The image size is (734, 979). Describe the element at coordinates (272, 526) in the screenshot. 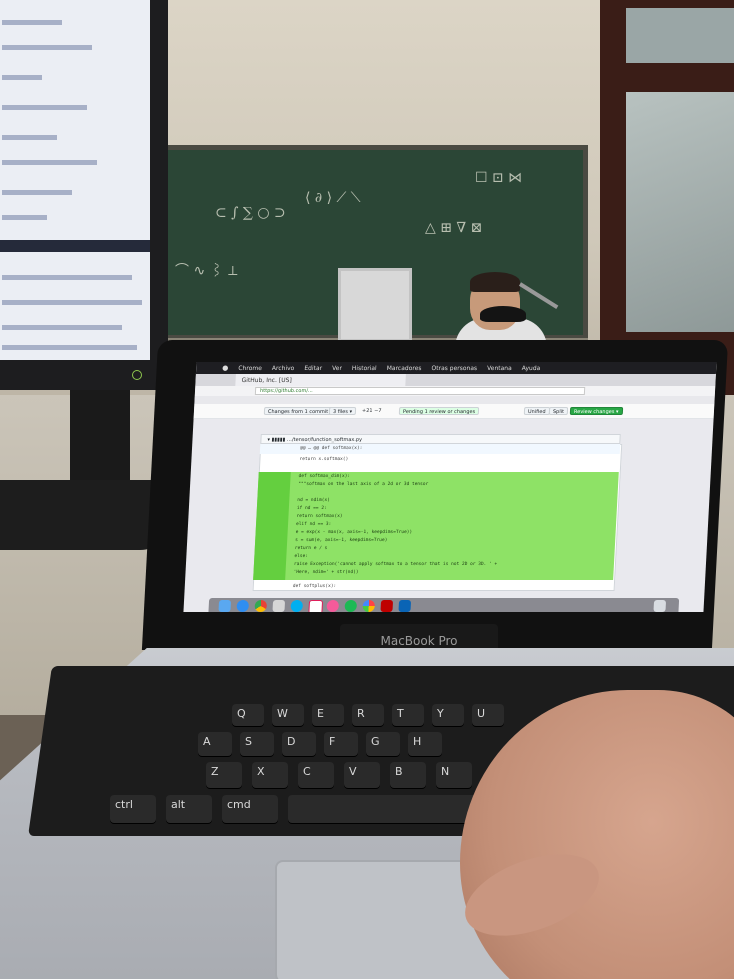

I see `diff-line-numbers` at that location.